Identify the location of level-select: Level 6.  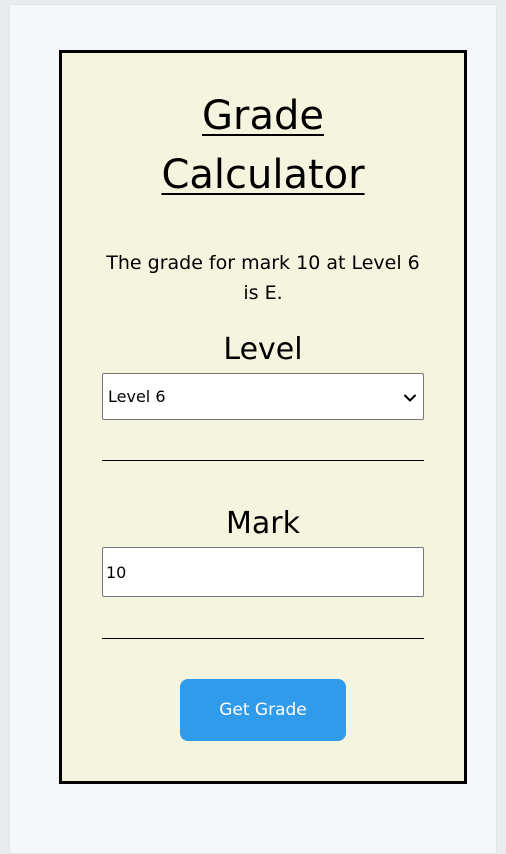
(263, 396).